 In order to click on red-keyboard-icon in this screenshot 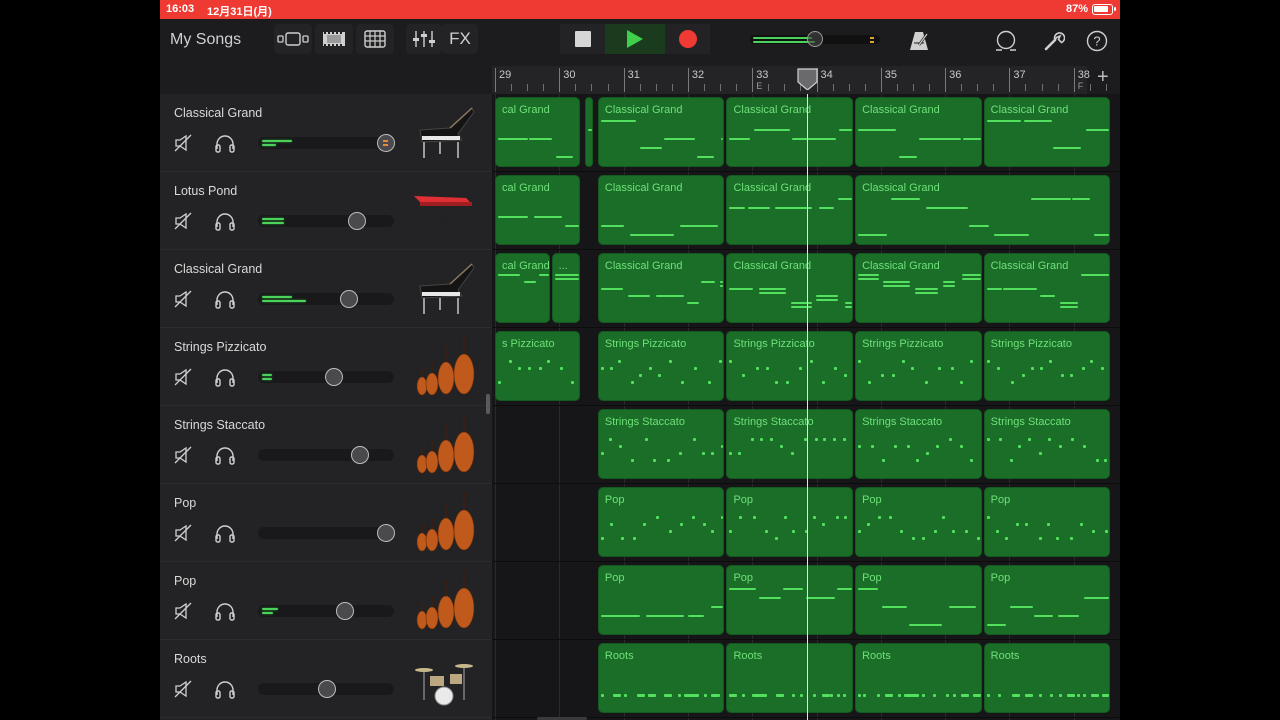, I will do `click(445, 211)`.